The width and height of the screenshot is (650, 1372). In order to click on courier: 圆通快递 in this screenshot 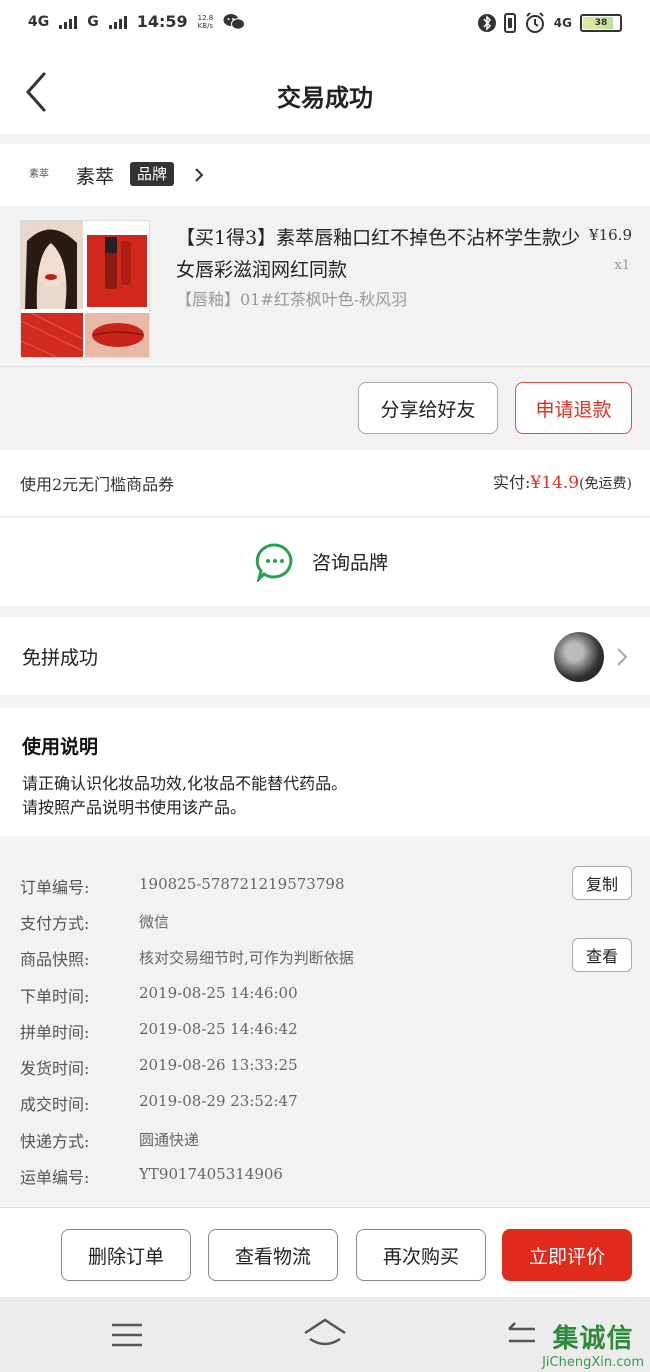, I will do `click(169, 1140)`.